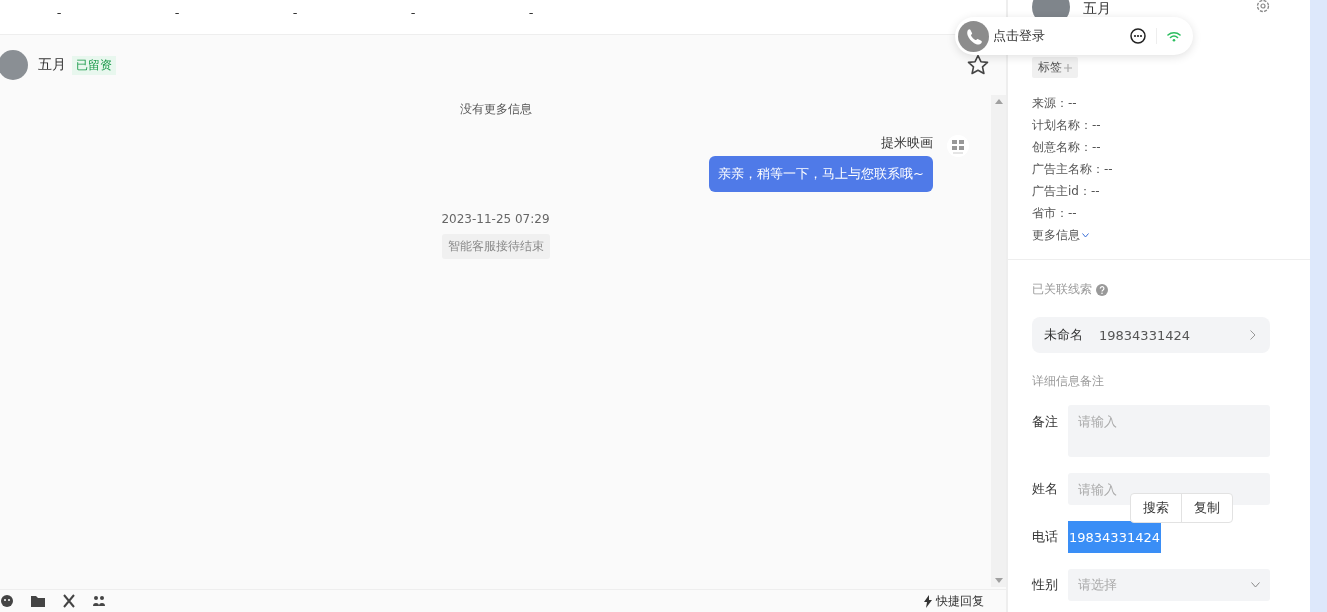  What do you see at coordinates (1045, 422) in the screenshot?
I see `field-label: 备注` at bounding box center [1045, 422].